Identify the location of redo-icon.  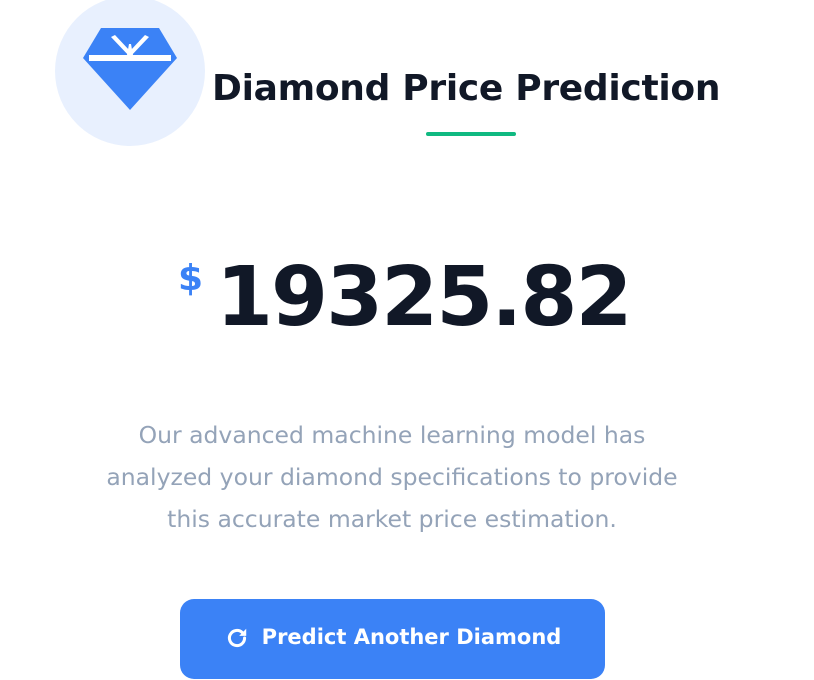
(236, 638).